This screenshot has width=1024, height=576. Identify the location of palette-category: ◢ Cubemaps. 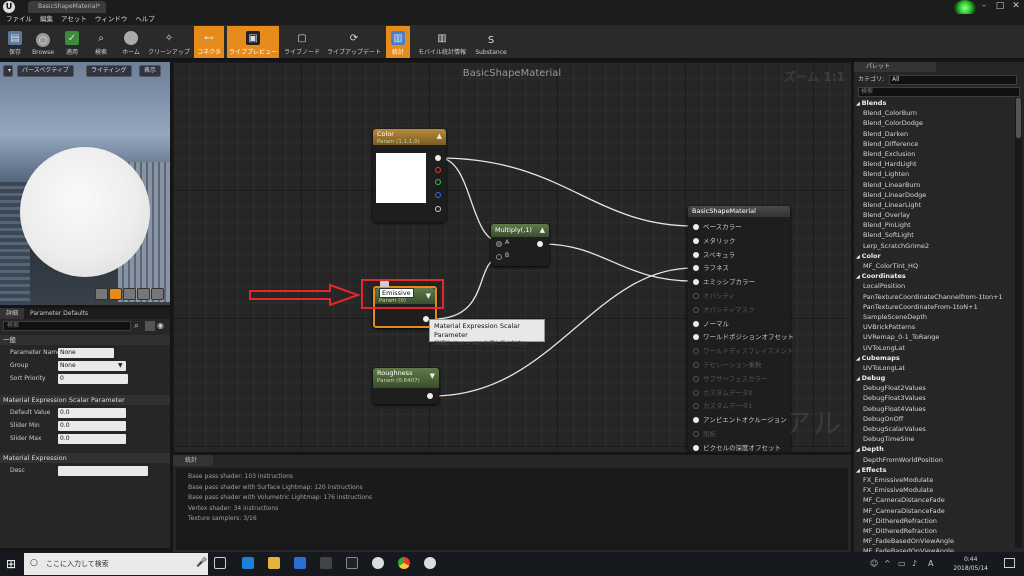
(935, 358).